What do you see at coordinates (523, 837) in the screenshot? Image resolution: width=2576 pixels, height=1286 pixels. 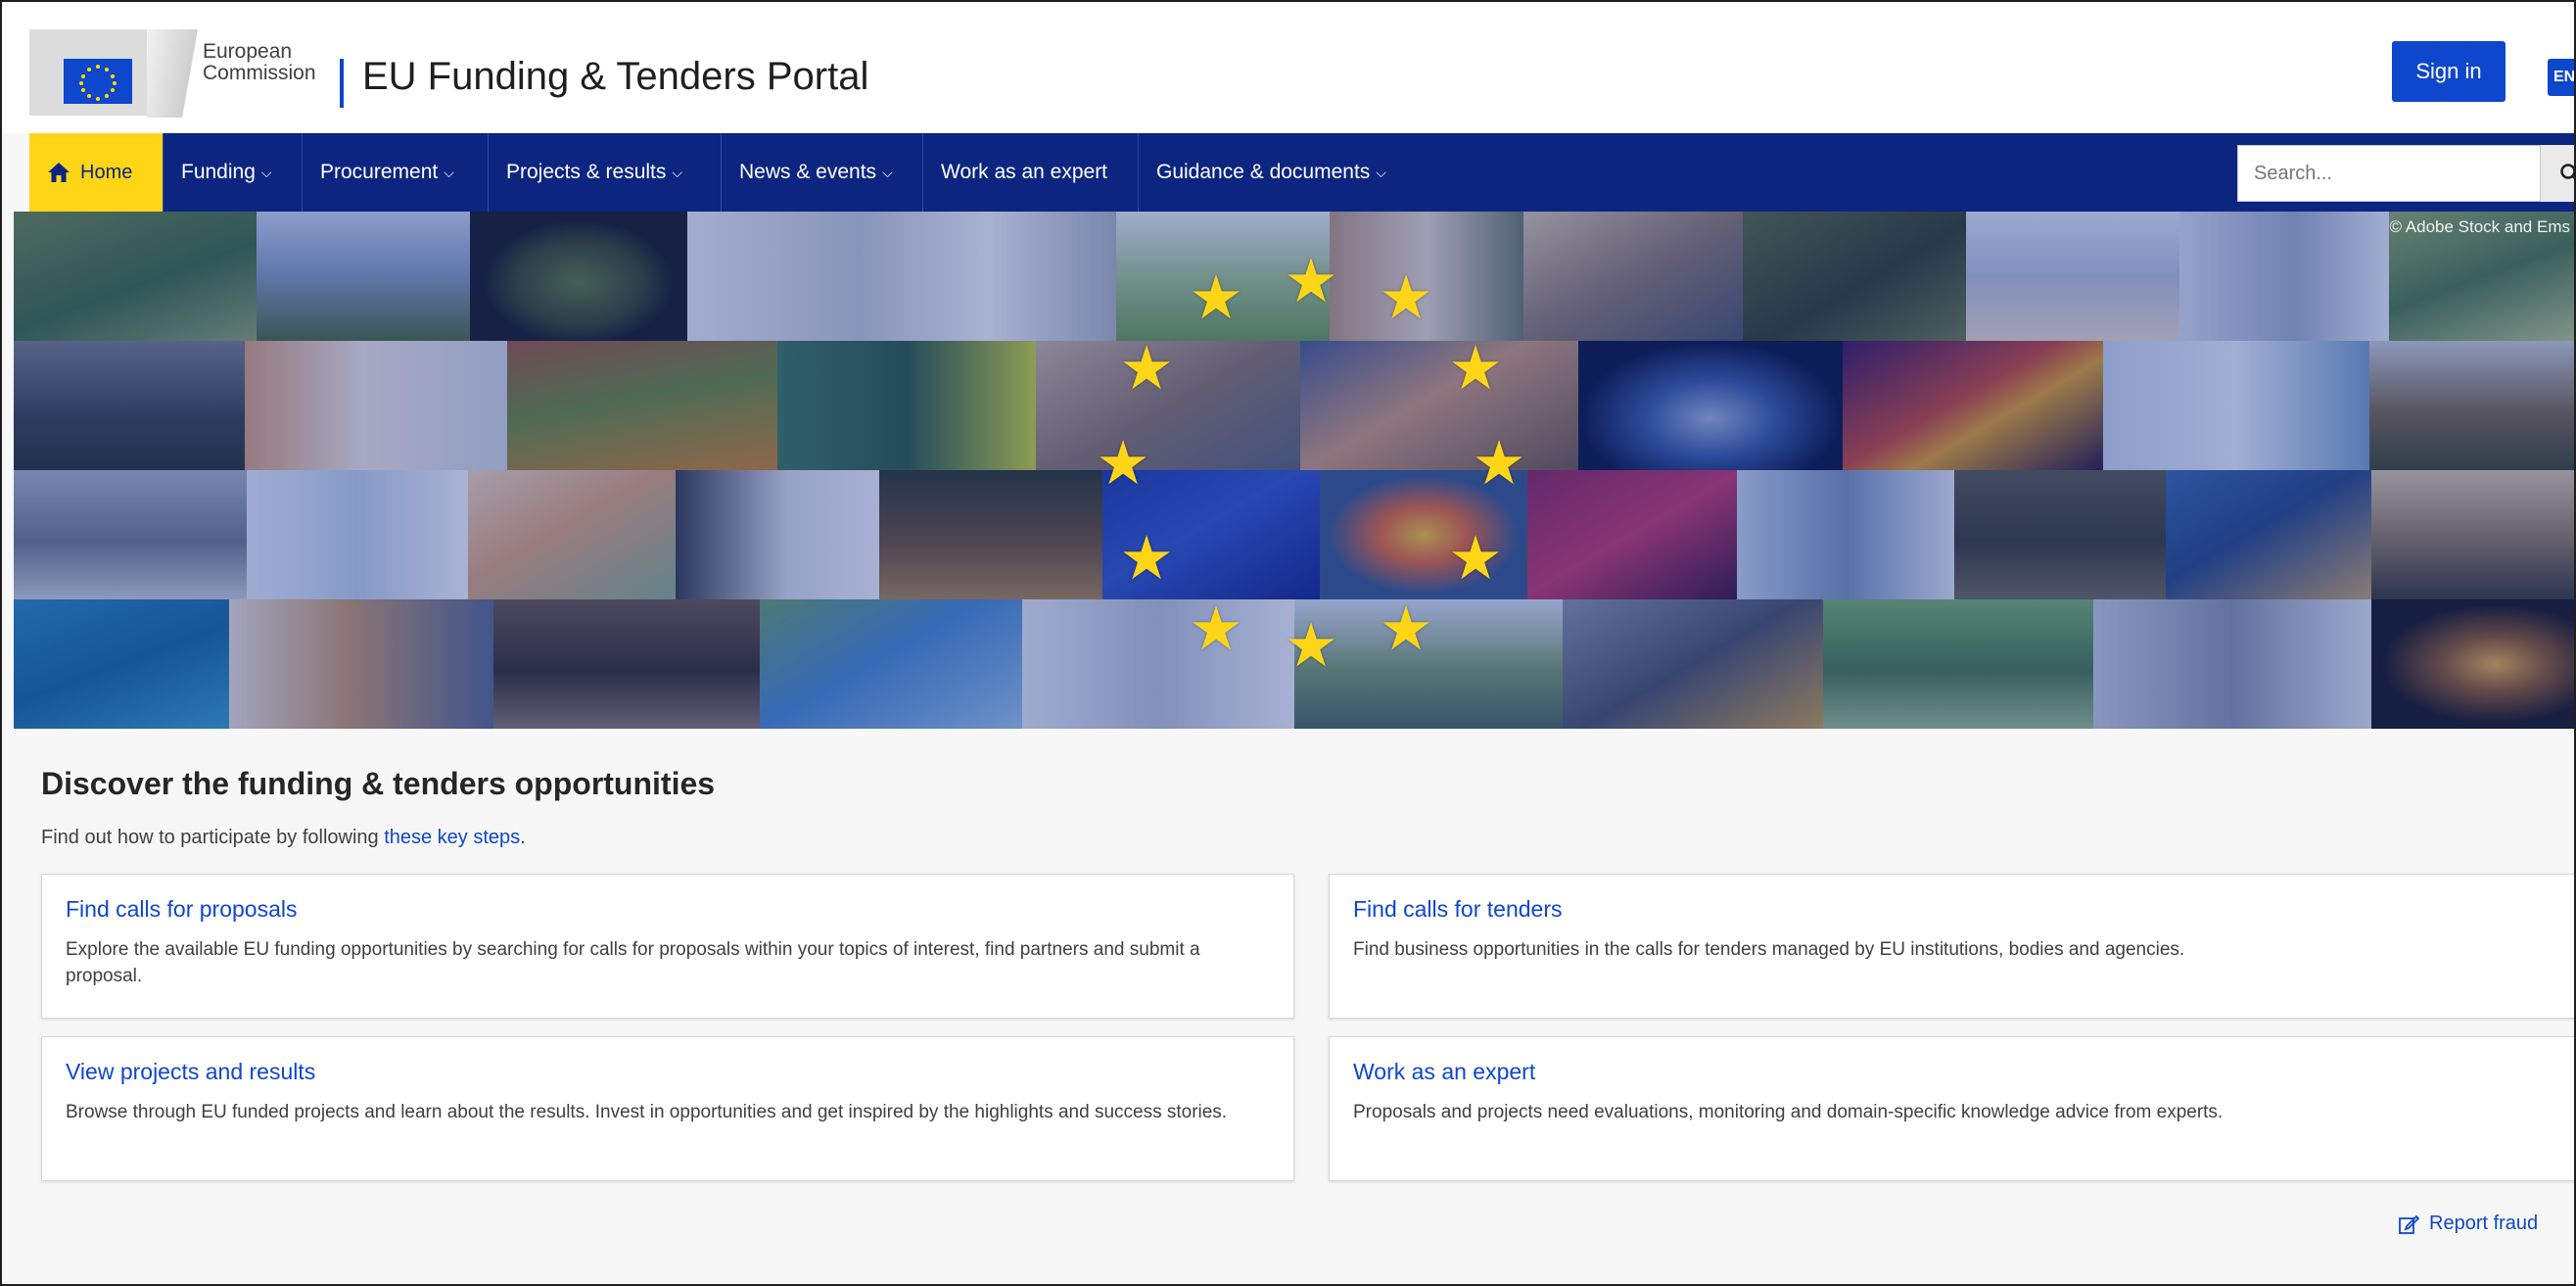 I see `intro-suffix: .` at bounding box center [523, 837].